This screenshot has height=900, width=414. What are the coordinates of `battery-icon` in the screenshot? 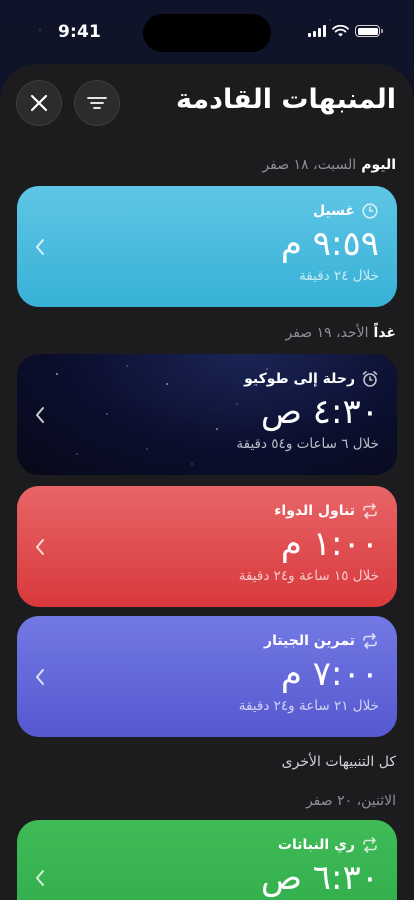 It's located at (369, 31).